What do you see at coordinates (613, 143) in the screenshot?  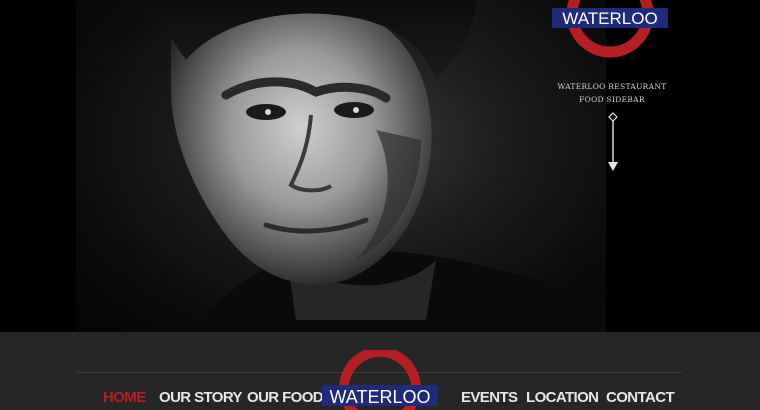 I see `down-arrow-icon` at bounding box center [613, 143].